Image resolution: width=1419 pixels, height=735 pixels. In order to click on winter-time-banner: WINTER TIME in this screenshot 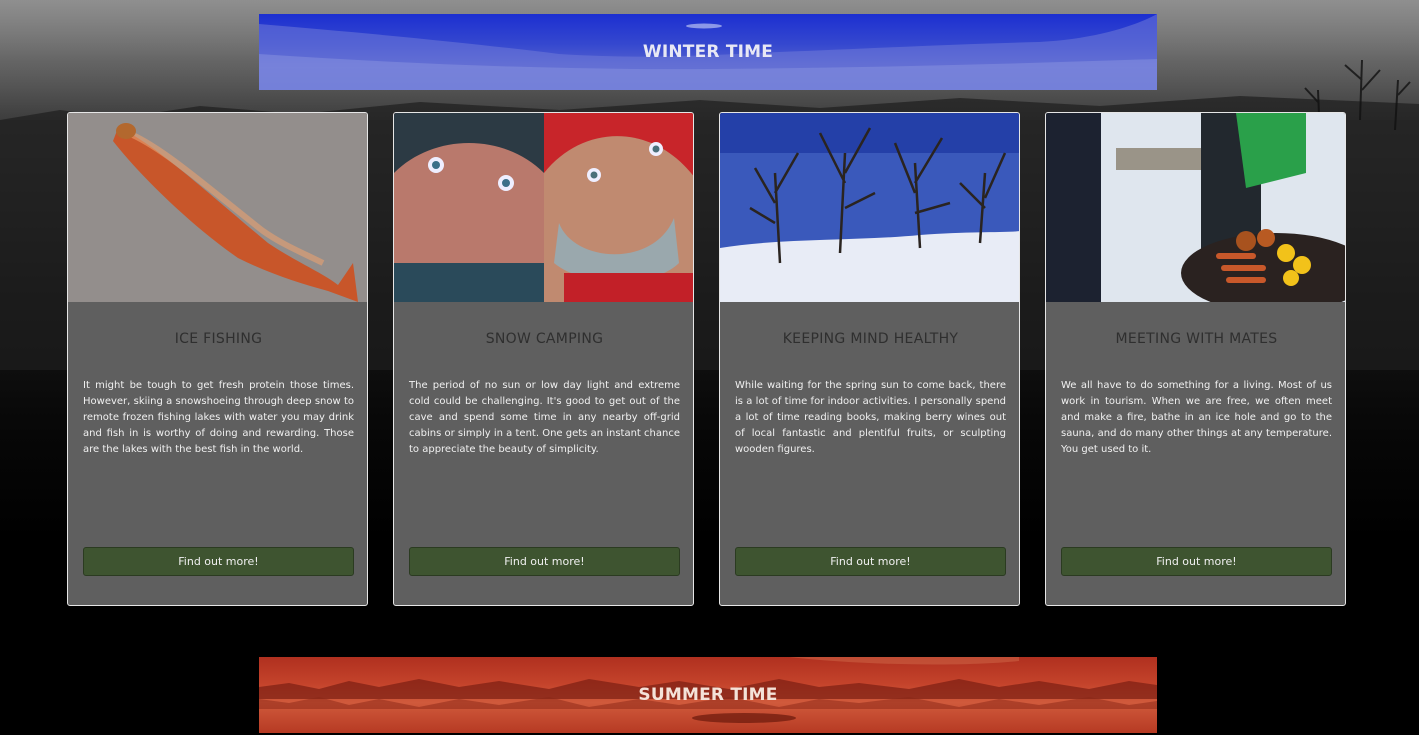, I will do `click(708, 52)`.